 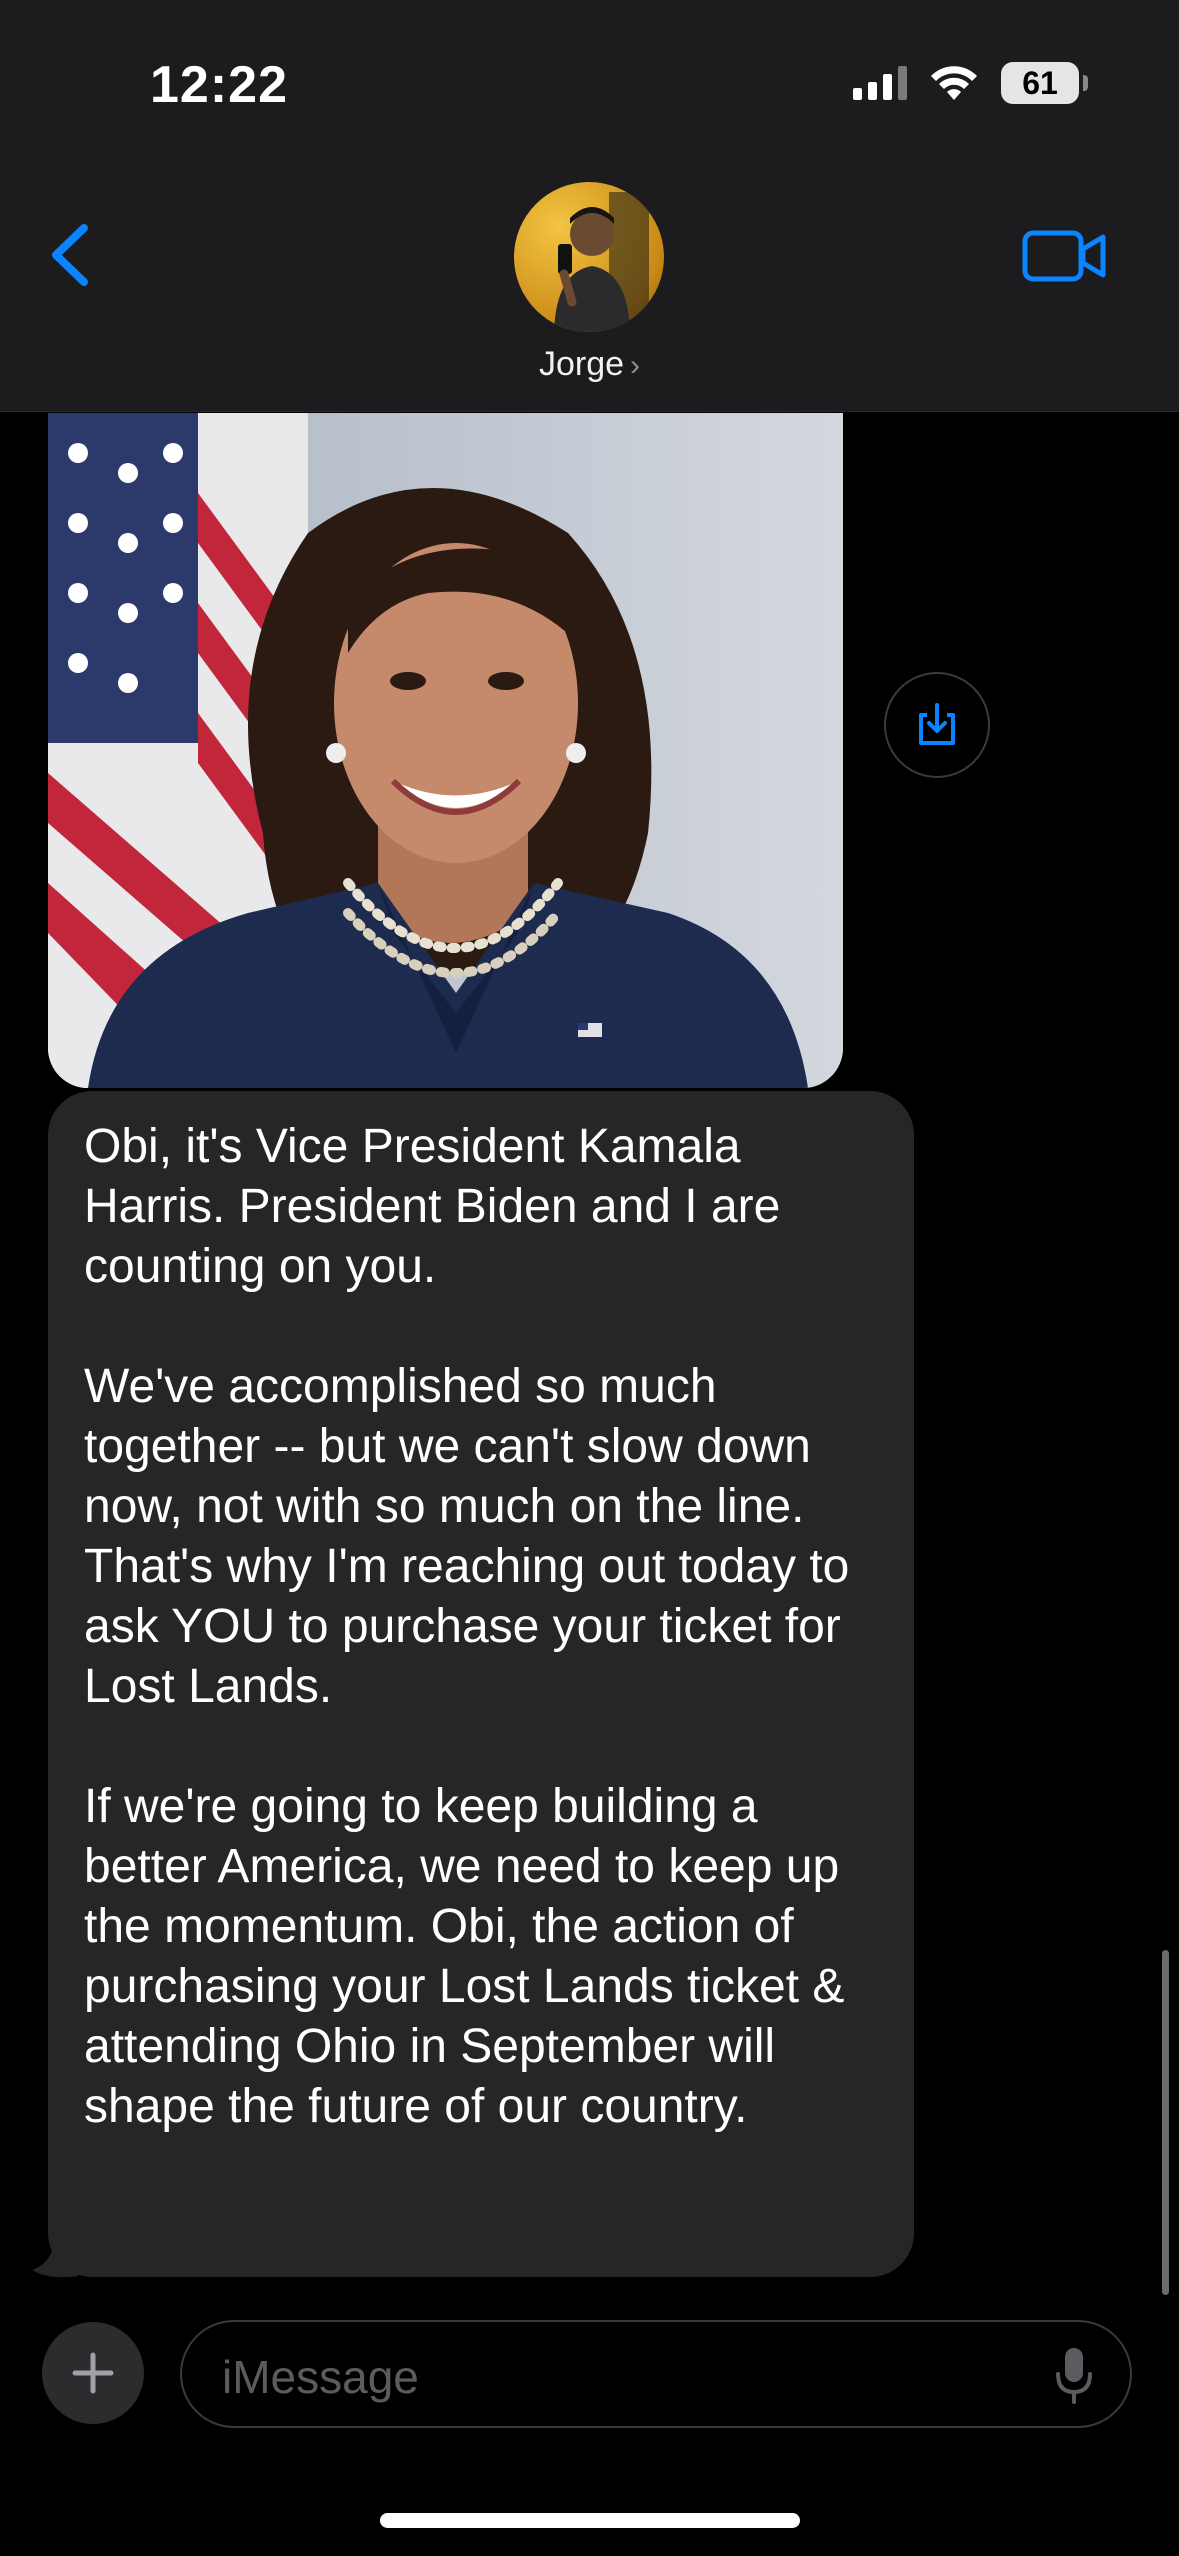 I want to click on cellular-signal-icon, so click(x=880, y=83).